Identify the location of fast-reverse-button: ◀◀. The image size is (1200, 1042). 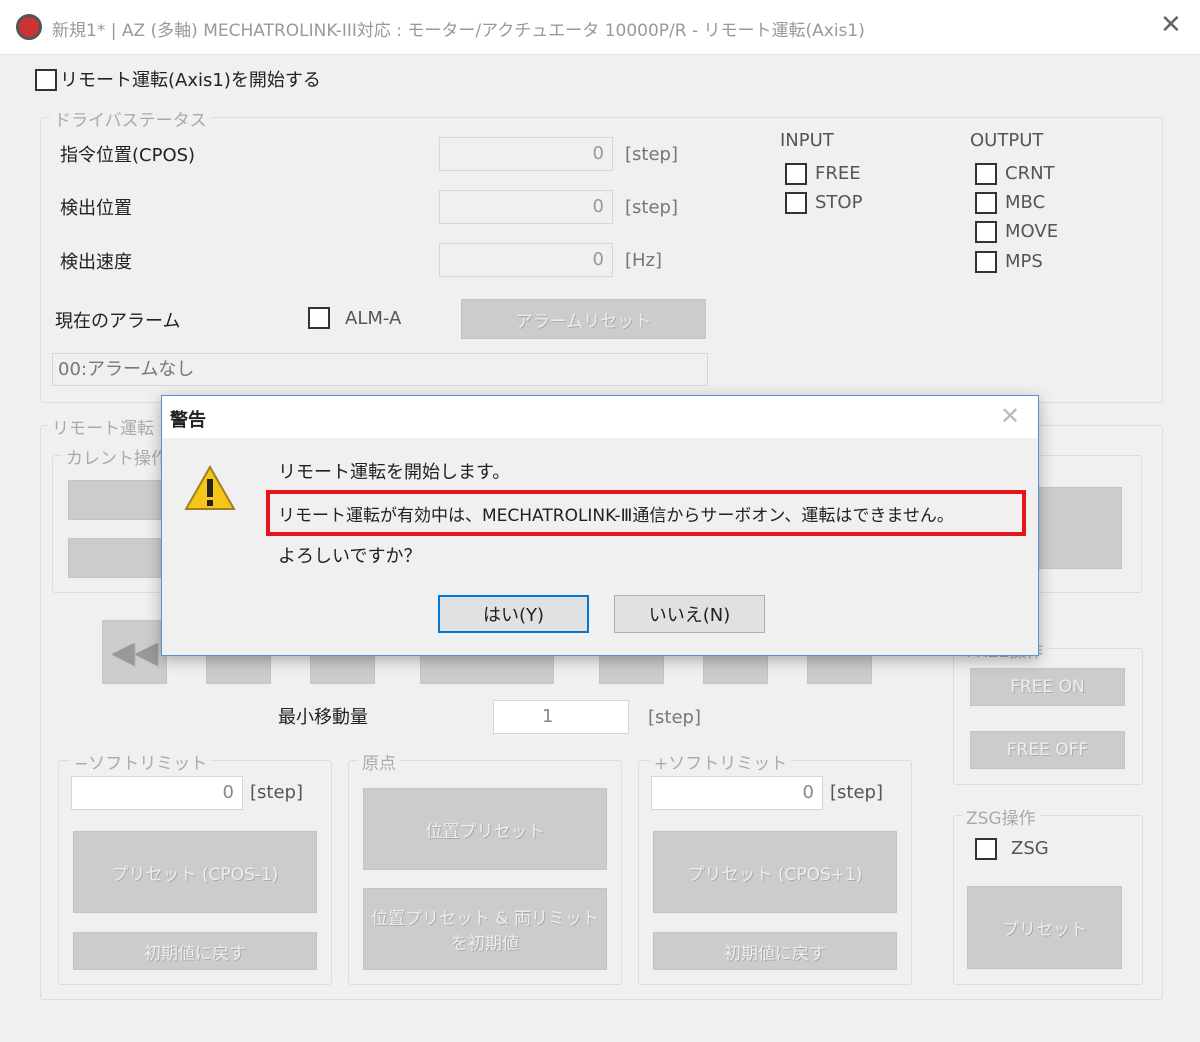
(134, 652).